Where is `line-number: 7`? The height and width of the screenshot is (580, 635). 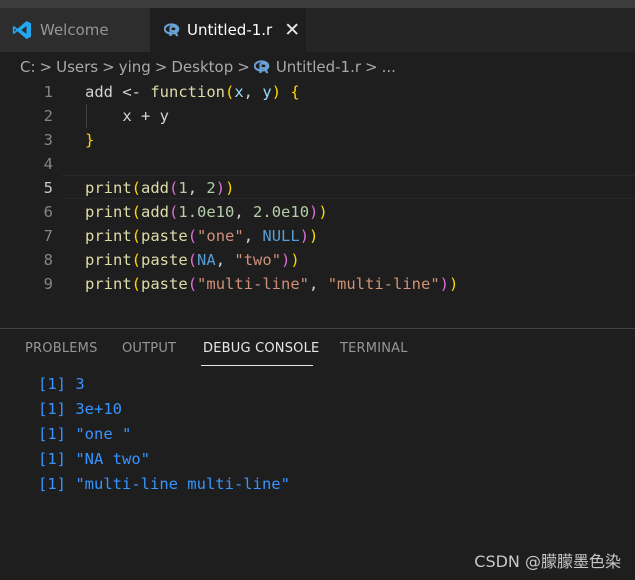 line-number: 7 is located at coordinates (48, 236).